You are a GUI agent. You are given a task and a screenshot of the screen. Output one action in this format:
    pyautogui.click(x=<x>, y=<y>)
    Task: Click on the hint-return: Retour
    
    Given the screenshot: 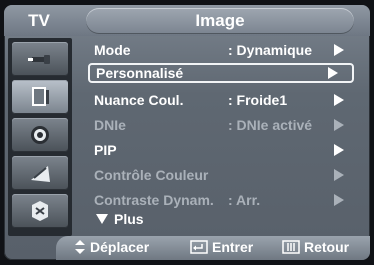 What is the action you would take?
    pyautogui.click(x=315, y=247)
    